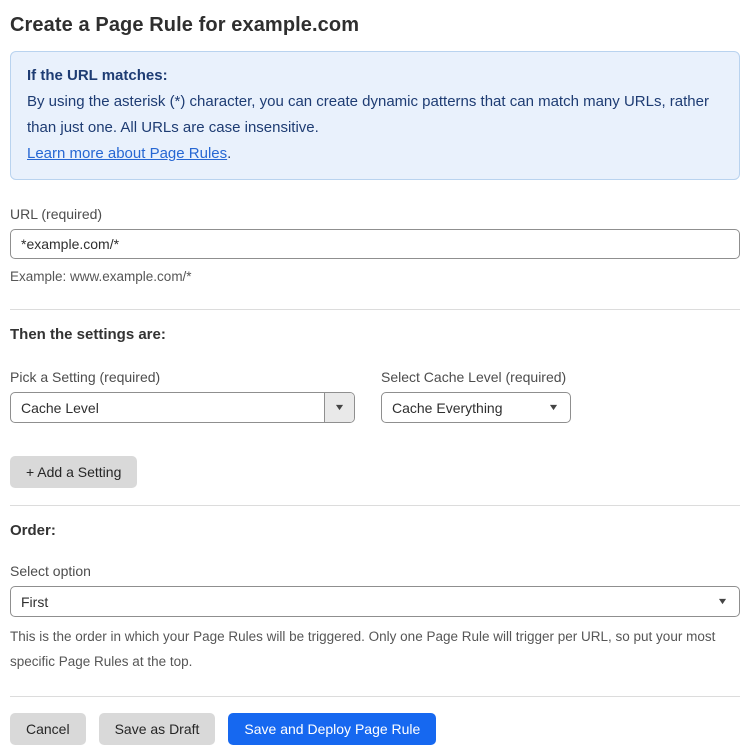  I want to click on url-field-label: URL (required), so click(56, 214).